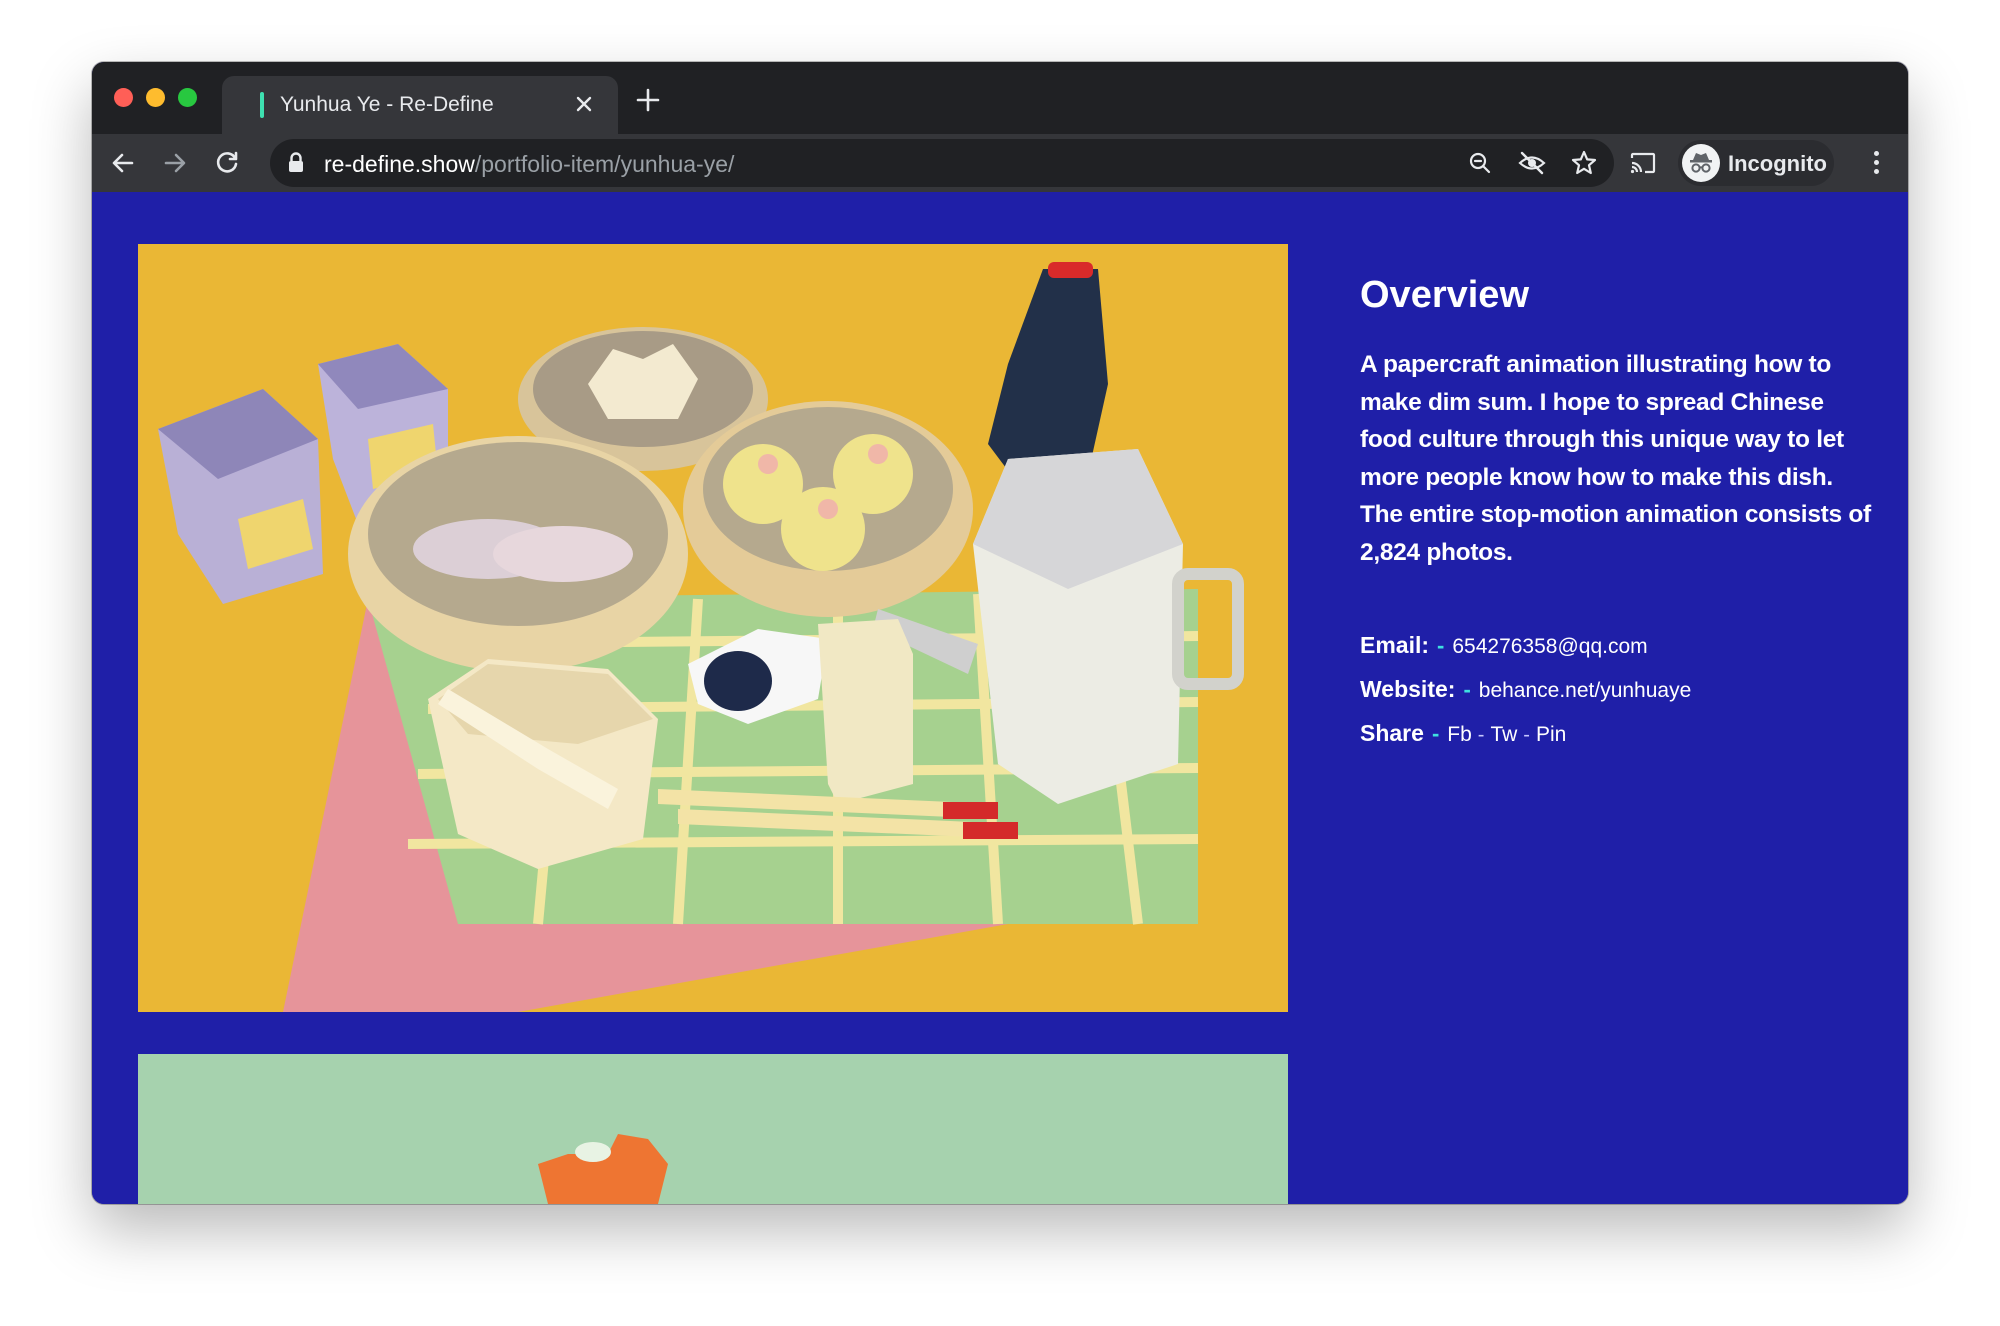  I want to click on cast-button, so click(1643, 163).